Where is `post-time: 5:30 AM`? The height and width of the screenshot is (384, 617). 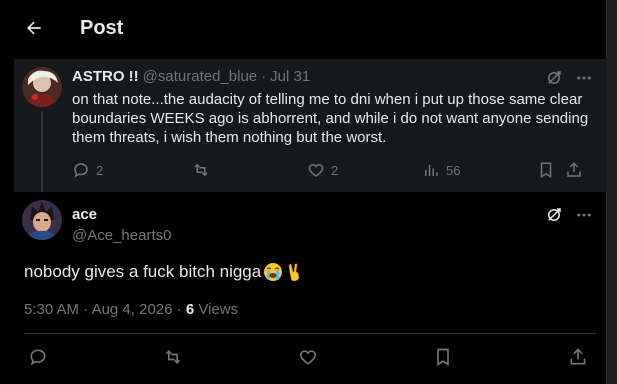
post-time: 5:30 AM is located at coordinates (51, 309).